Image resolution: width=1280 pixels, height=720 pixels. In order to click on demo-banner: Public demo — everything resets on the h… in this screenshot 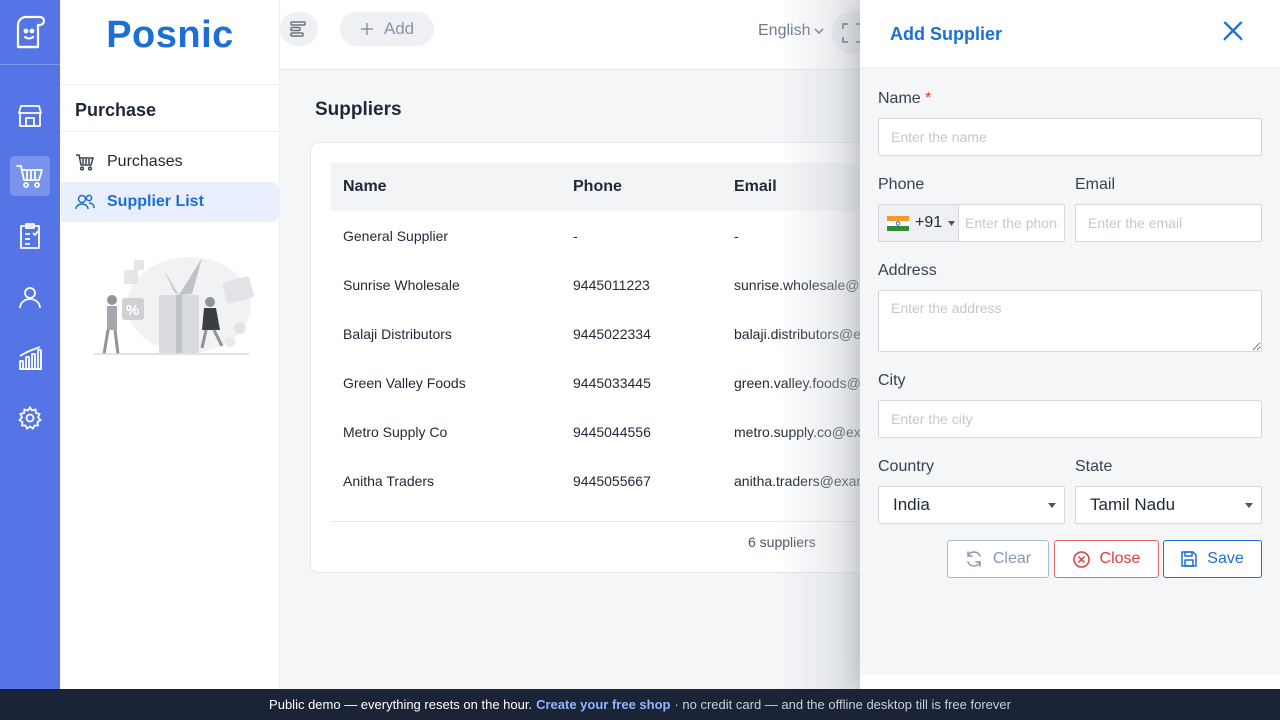, I will do `click(640, 704)`.